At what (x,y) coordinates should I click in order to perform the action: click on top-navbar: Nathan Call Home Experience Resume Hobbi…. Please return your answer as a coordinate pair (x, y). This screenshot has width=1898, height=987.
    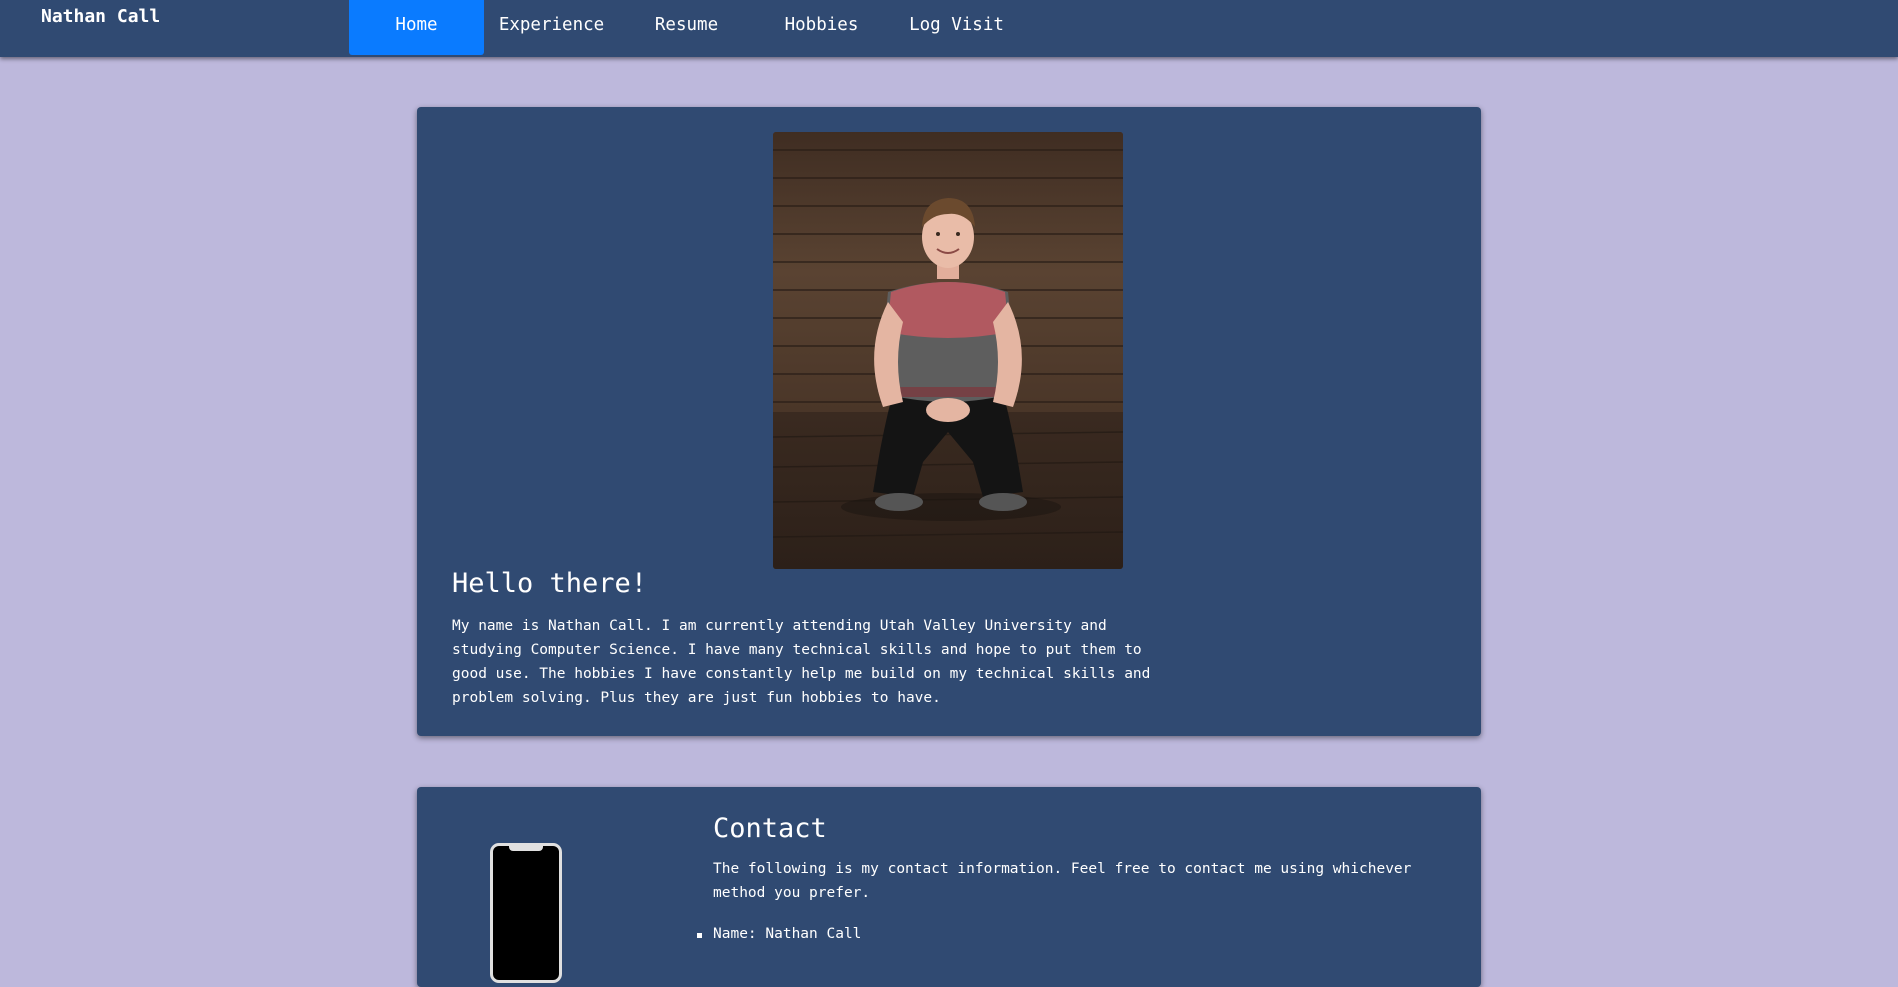
    Looking at the image, I should click on (949, 28).